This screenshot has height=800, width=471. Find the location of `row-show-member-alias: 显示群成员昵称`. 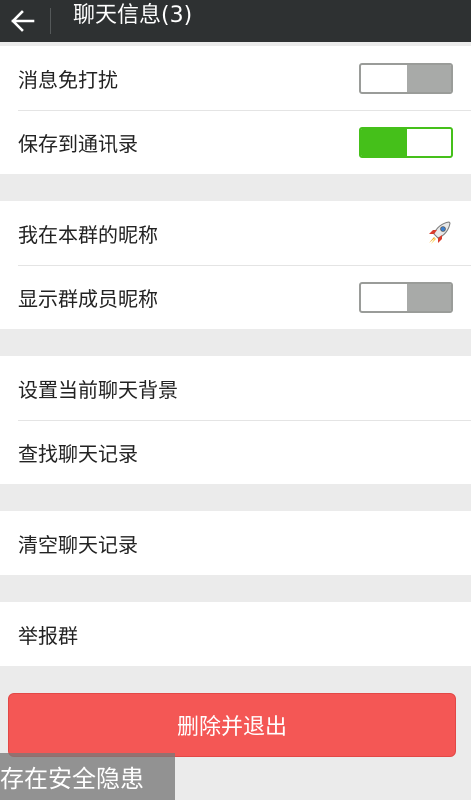

row-show-member-alias: 显示群成员昵称 is located at coordinates (235, 297).